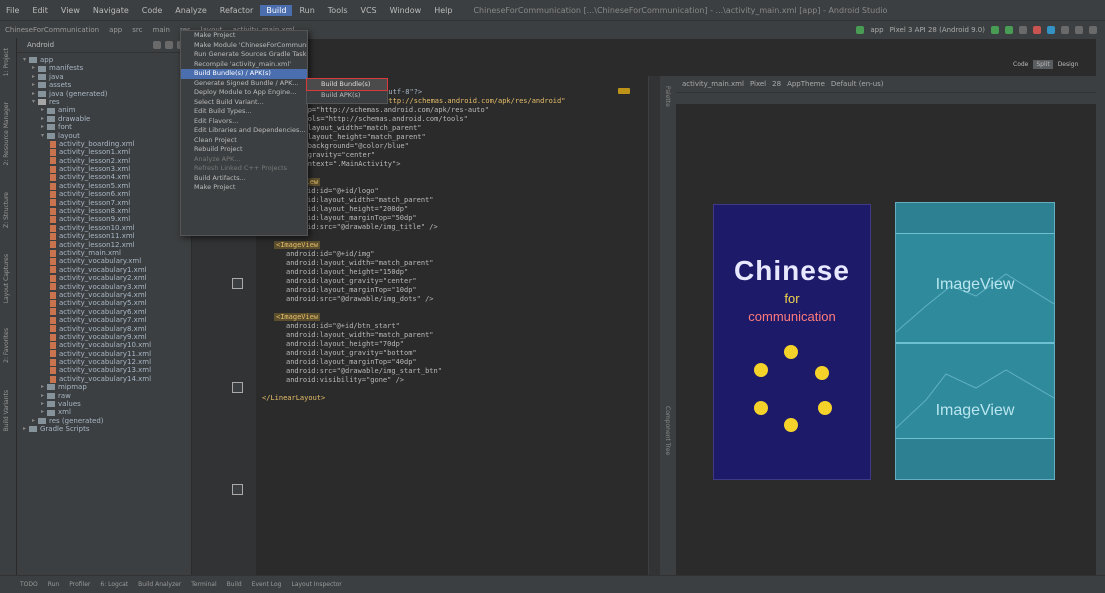 The width and height of the screenshot is (1105, 593). Describe the element at coordinates (104, 219) in the screenshot. I see `layout-file-item: activity_lesson9.xml` at that location.